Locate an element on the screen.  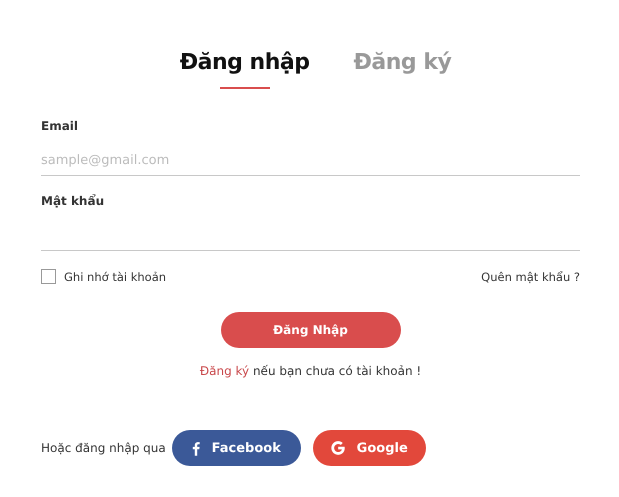
forgot-password-link: Quên mật khẩu ? is located at coordinates (530, 277).